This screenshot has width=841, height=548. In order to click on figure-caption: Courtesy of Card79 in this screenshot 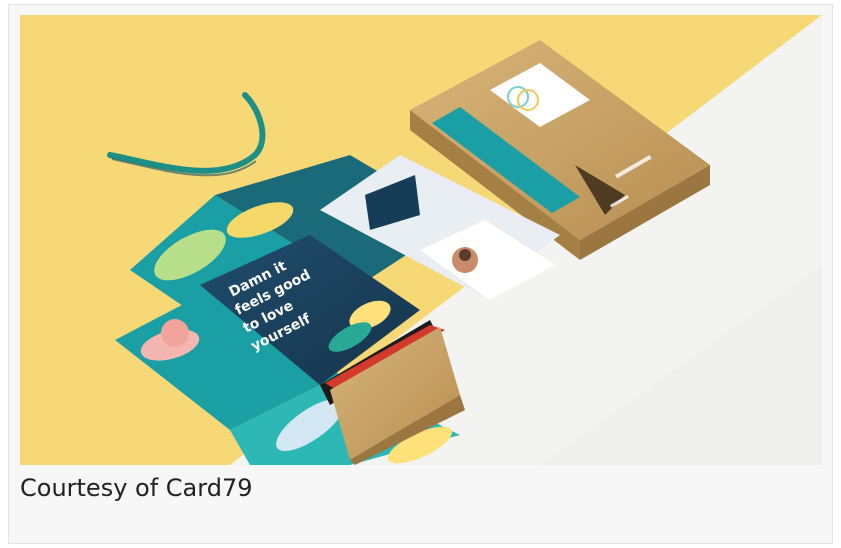, I will do `click(136, 488)`.